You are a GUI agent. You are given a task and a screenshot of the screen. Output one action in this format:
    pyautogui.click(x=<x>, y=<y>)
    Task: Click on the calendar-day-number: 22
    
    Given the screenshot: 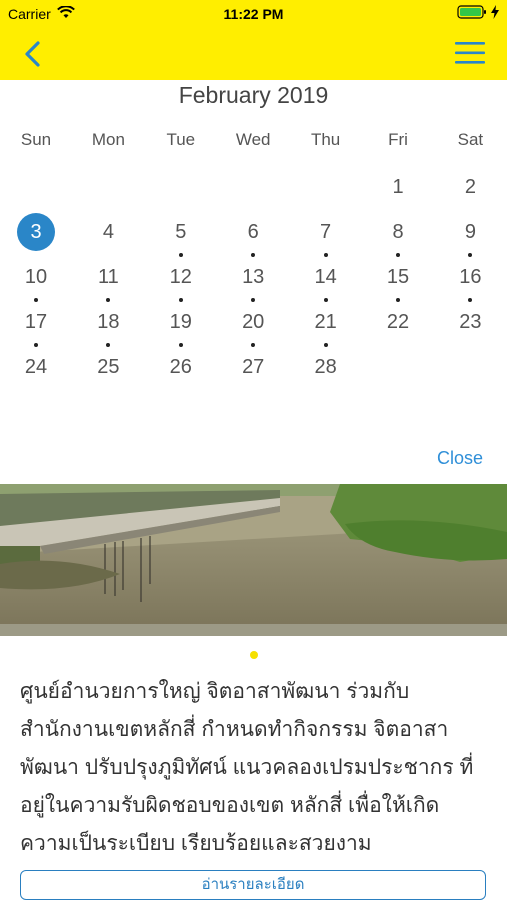 What is the action you would take?
    pyautogui.click(x=398, y=322)
    